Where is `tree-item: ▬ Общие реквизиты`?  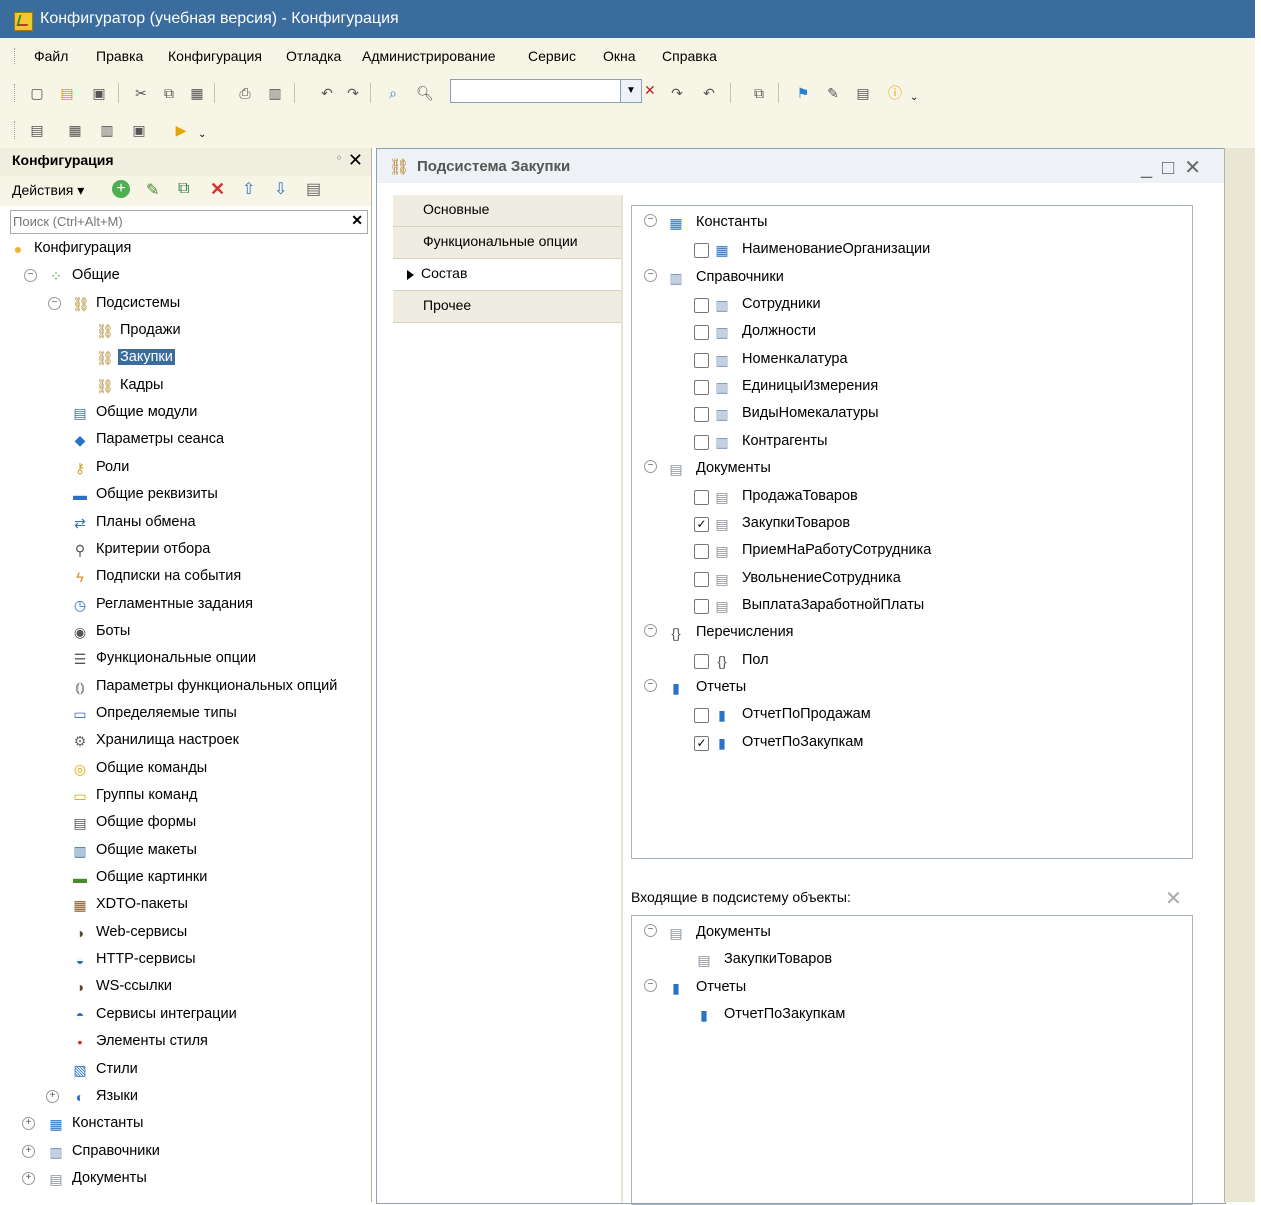 tree-item: ▬ Общие реквизиты is located at coordinates (185, 496).